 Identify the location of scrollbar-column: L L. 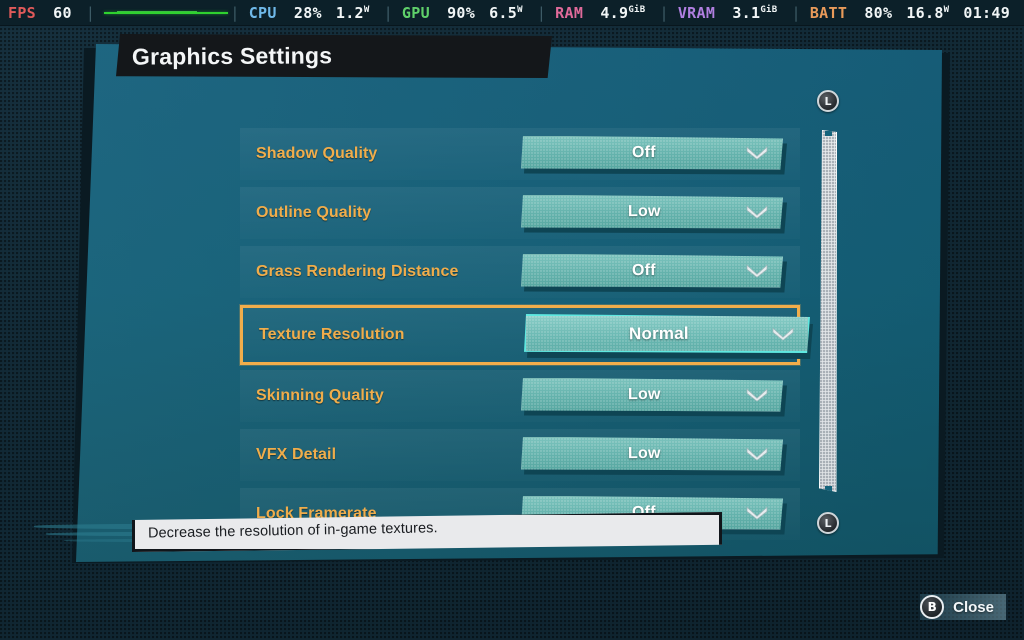
(828, 315).